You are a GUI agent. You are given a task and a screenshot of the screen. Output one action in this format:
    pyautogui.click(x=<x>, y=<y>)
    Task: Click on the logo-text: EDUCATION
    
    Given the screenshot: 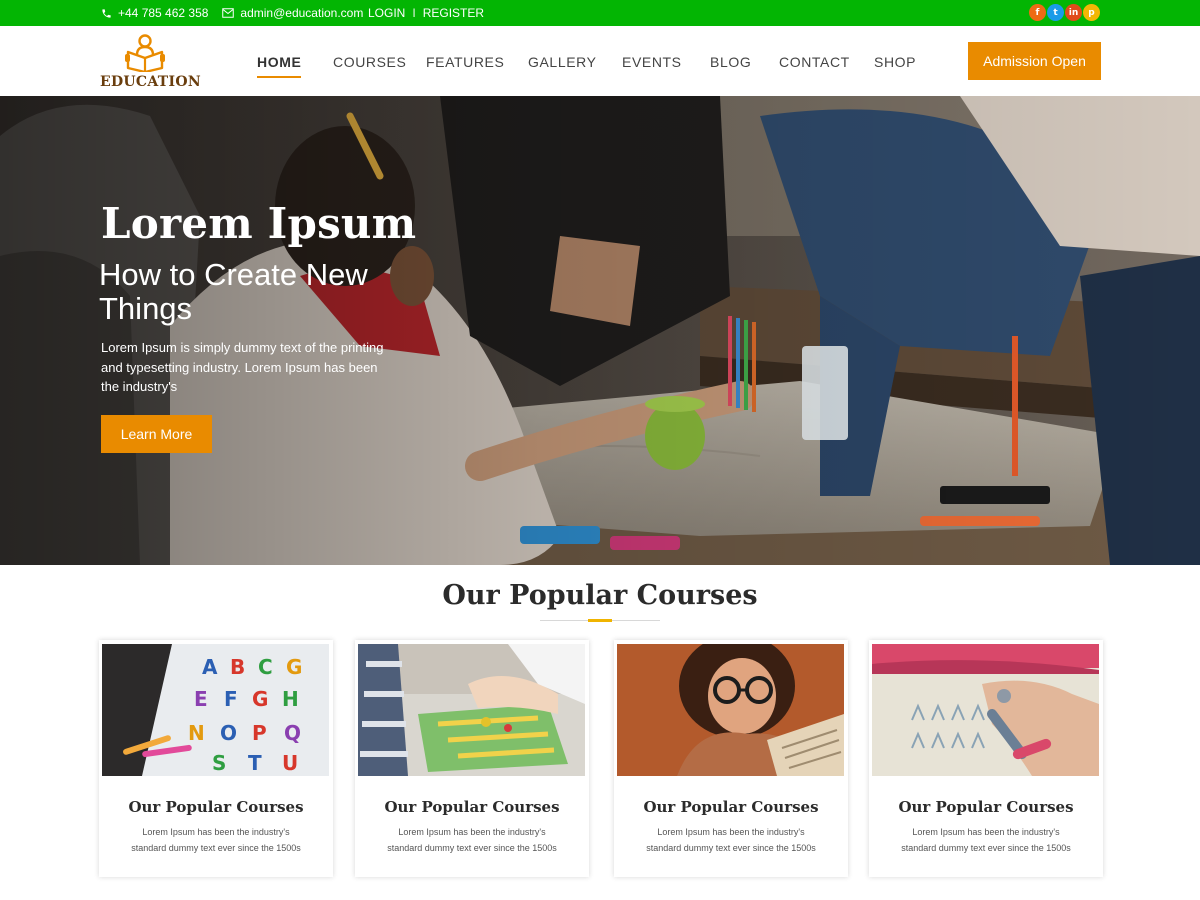 What is the action you would take?
    pyautogui.click(x=150, y=82)
    